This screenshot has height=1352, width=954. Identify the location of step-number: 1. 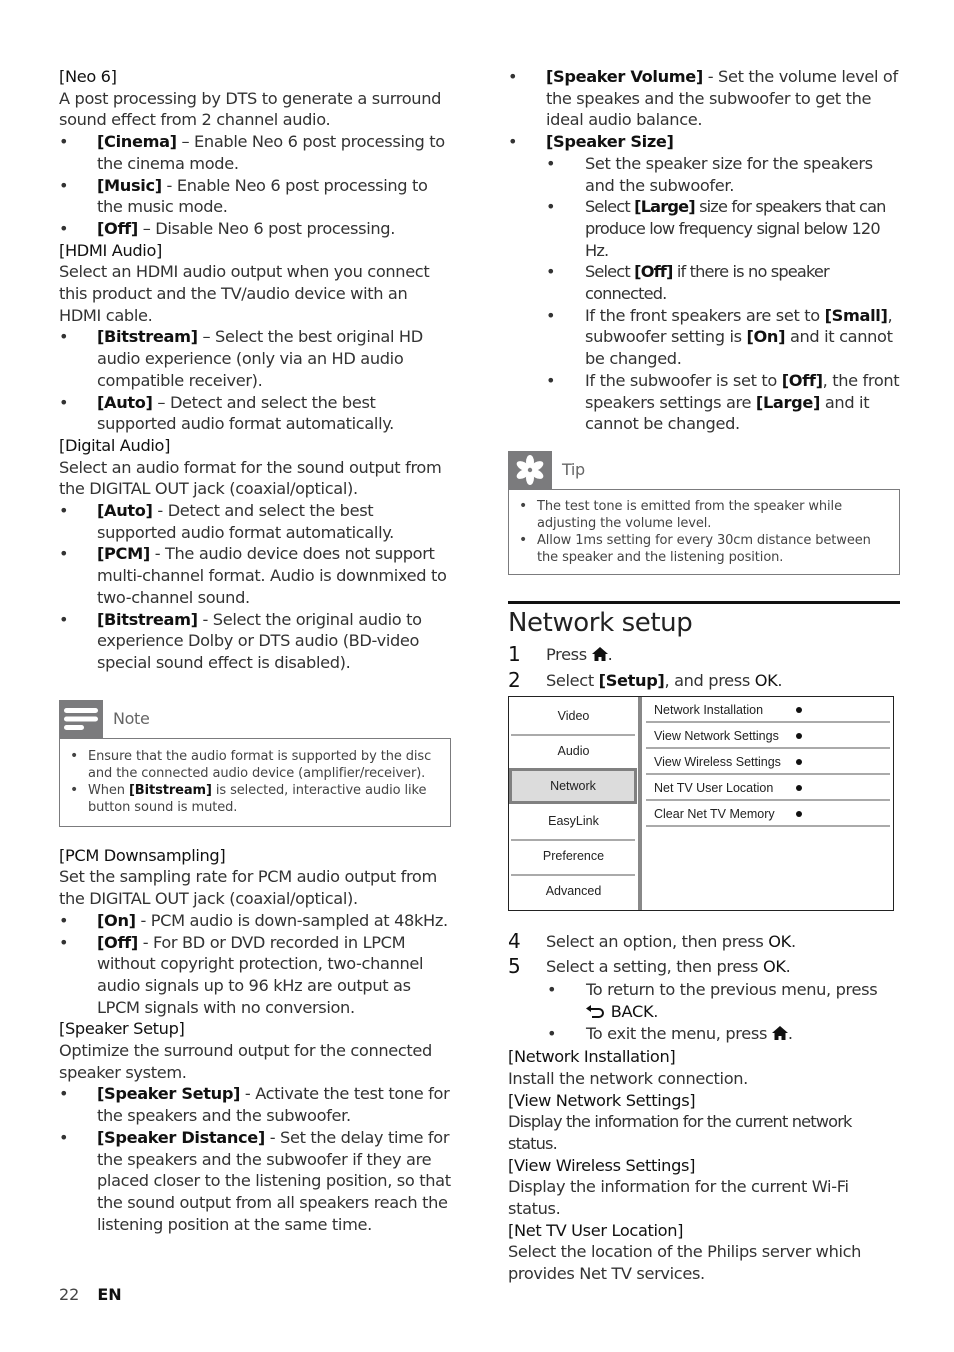
(514, 653).